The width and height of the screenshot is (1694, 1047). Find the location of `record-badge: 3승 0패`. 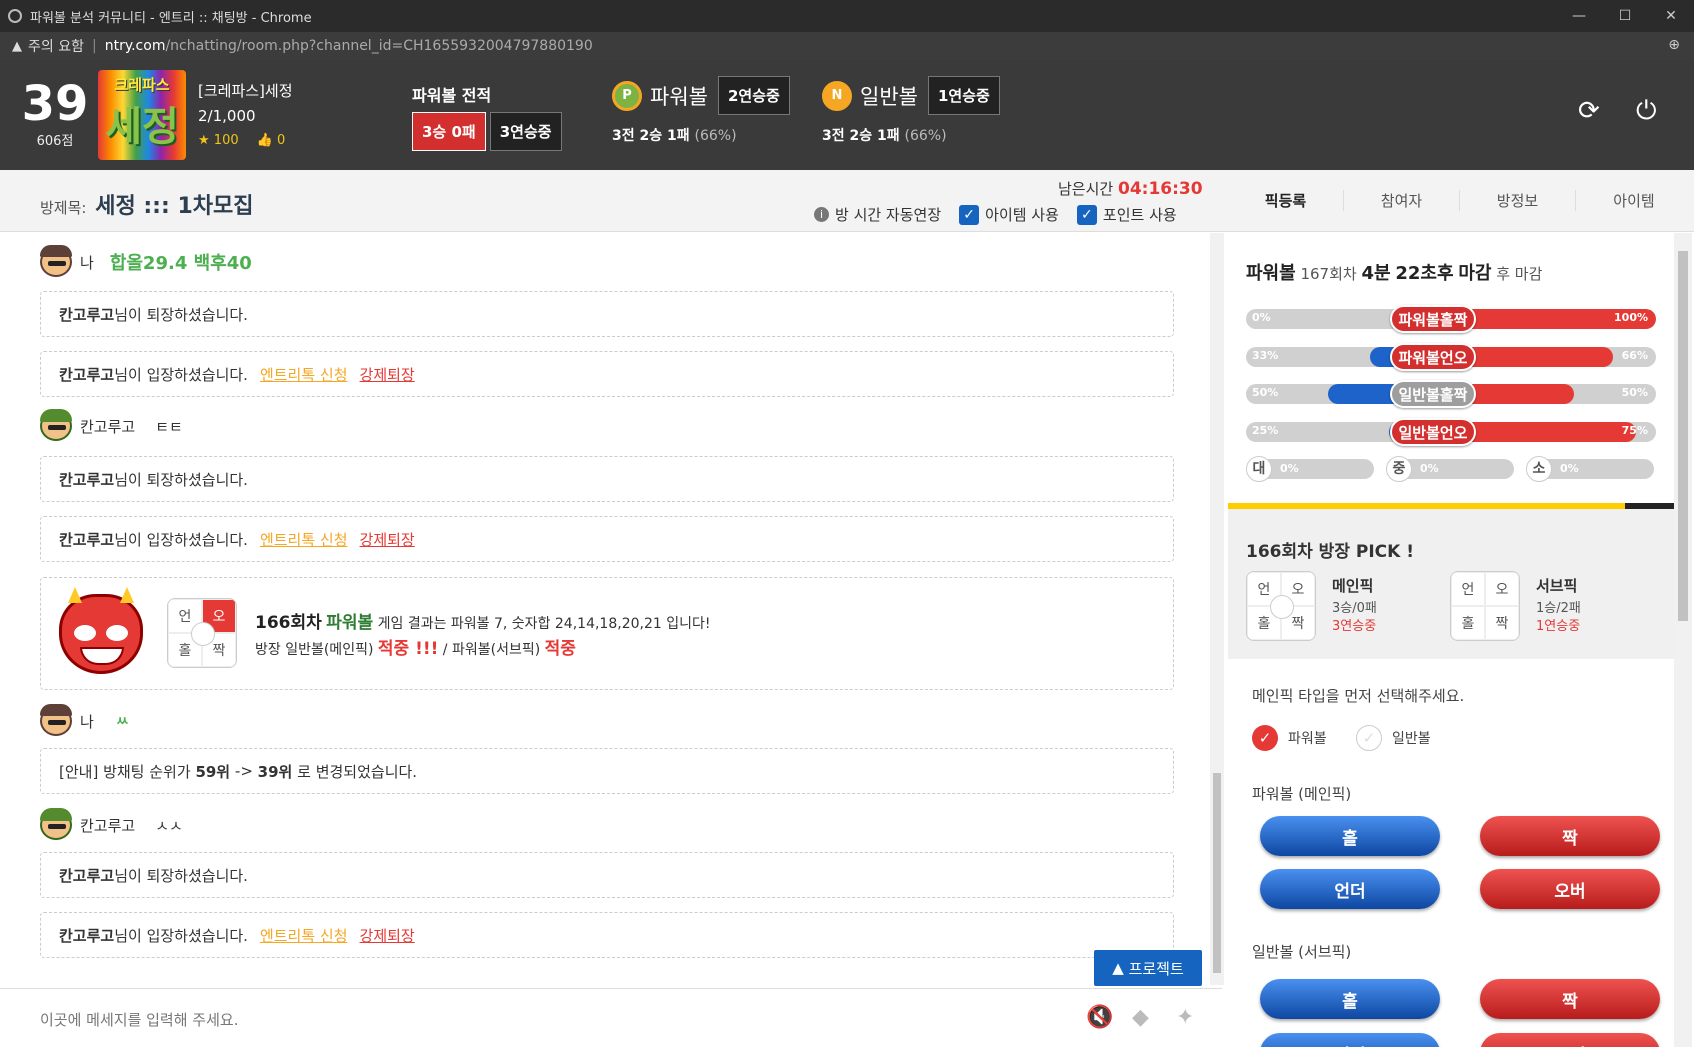

record-badge: 3승 0패 is located at coordinates (449, 131).